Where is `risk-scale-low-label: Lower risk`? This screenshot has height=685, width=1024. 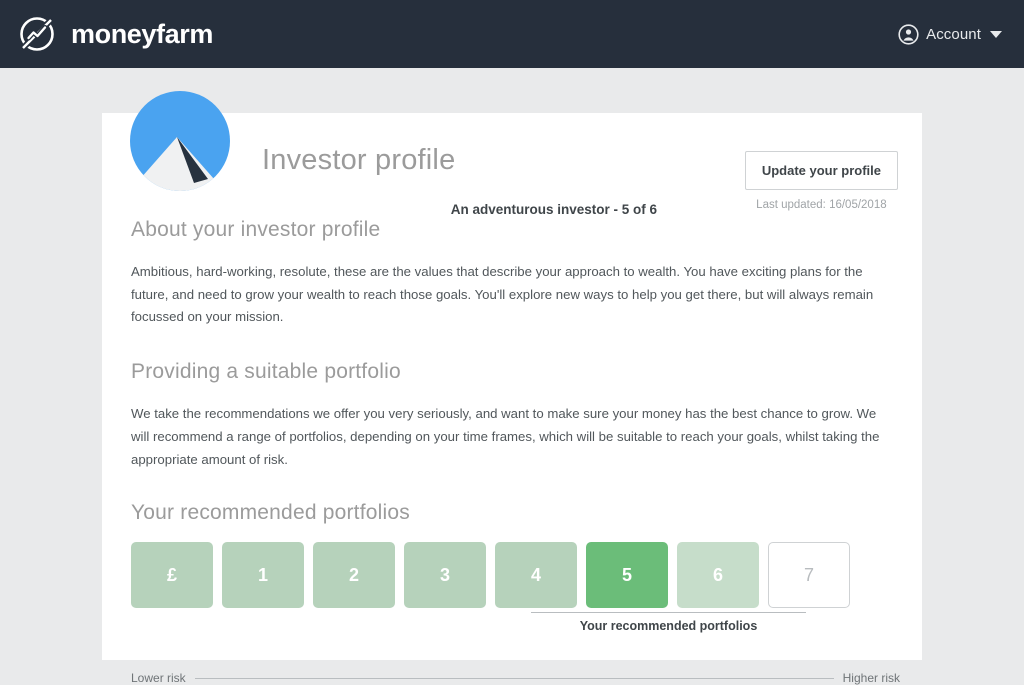
risk-scale-low-label: Lower risk is located at coordinates (158, 678).